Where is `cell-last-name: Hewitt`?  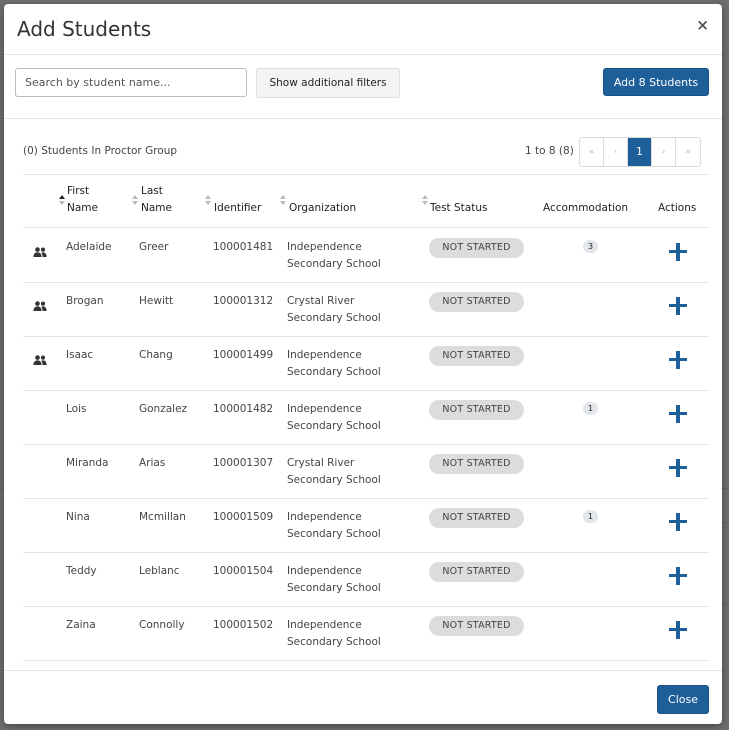 cell-last-name: Hewitt is located at coordinates (156, 301).